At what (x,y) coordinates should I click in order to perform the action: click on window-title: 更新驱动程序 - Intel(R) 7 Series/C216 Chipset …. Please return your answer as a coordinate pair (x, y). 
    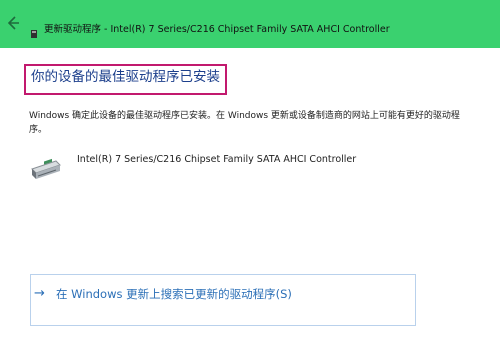
    Looking at the image, I should click on (217, 29).